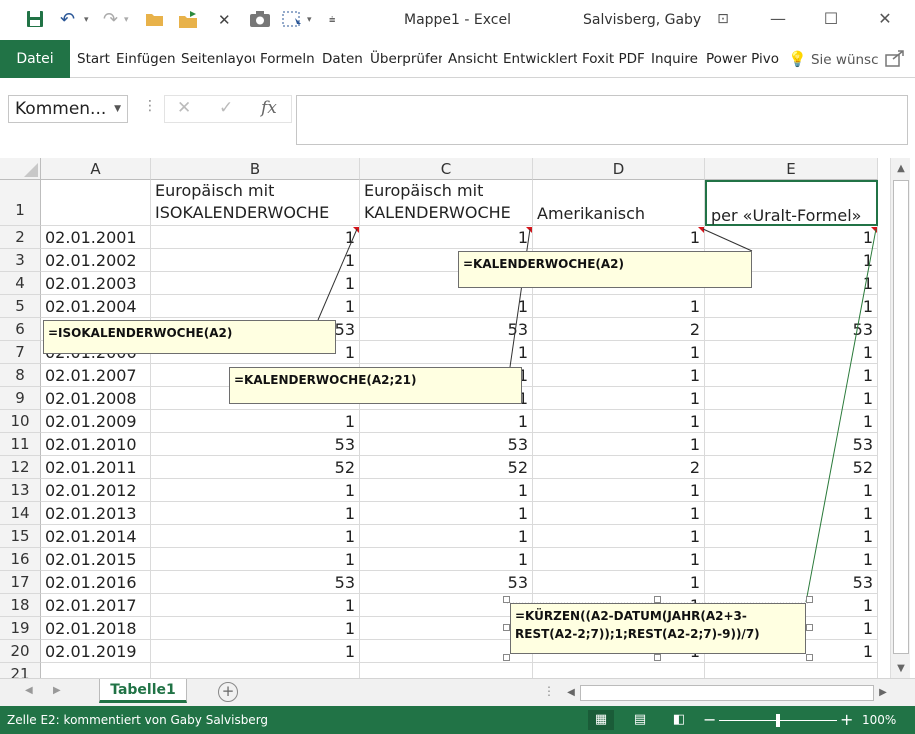 The height and width of the screenshot is (734, 915). What do you see at coordinates (255, 444) in the screenshot?
I see `cell-b11: 53` at bounding box center [255, 444].